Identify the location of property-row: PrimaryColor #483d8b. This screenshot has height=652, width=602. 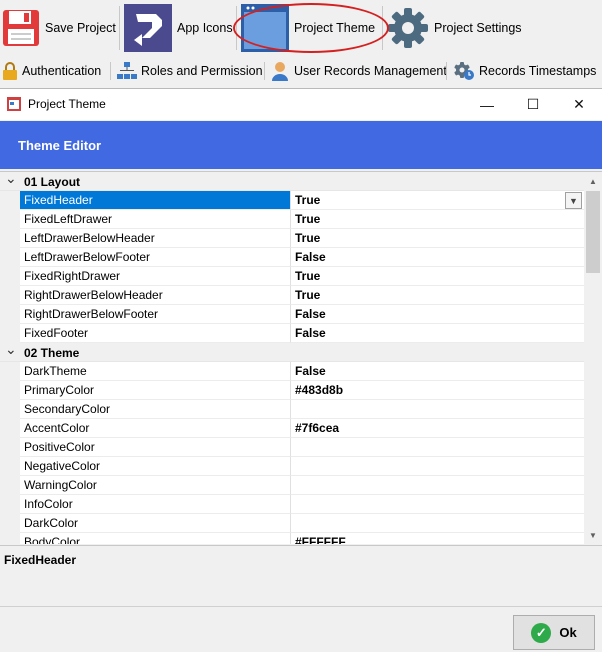
(292, 390).